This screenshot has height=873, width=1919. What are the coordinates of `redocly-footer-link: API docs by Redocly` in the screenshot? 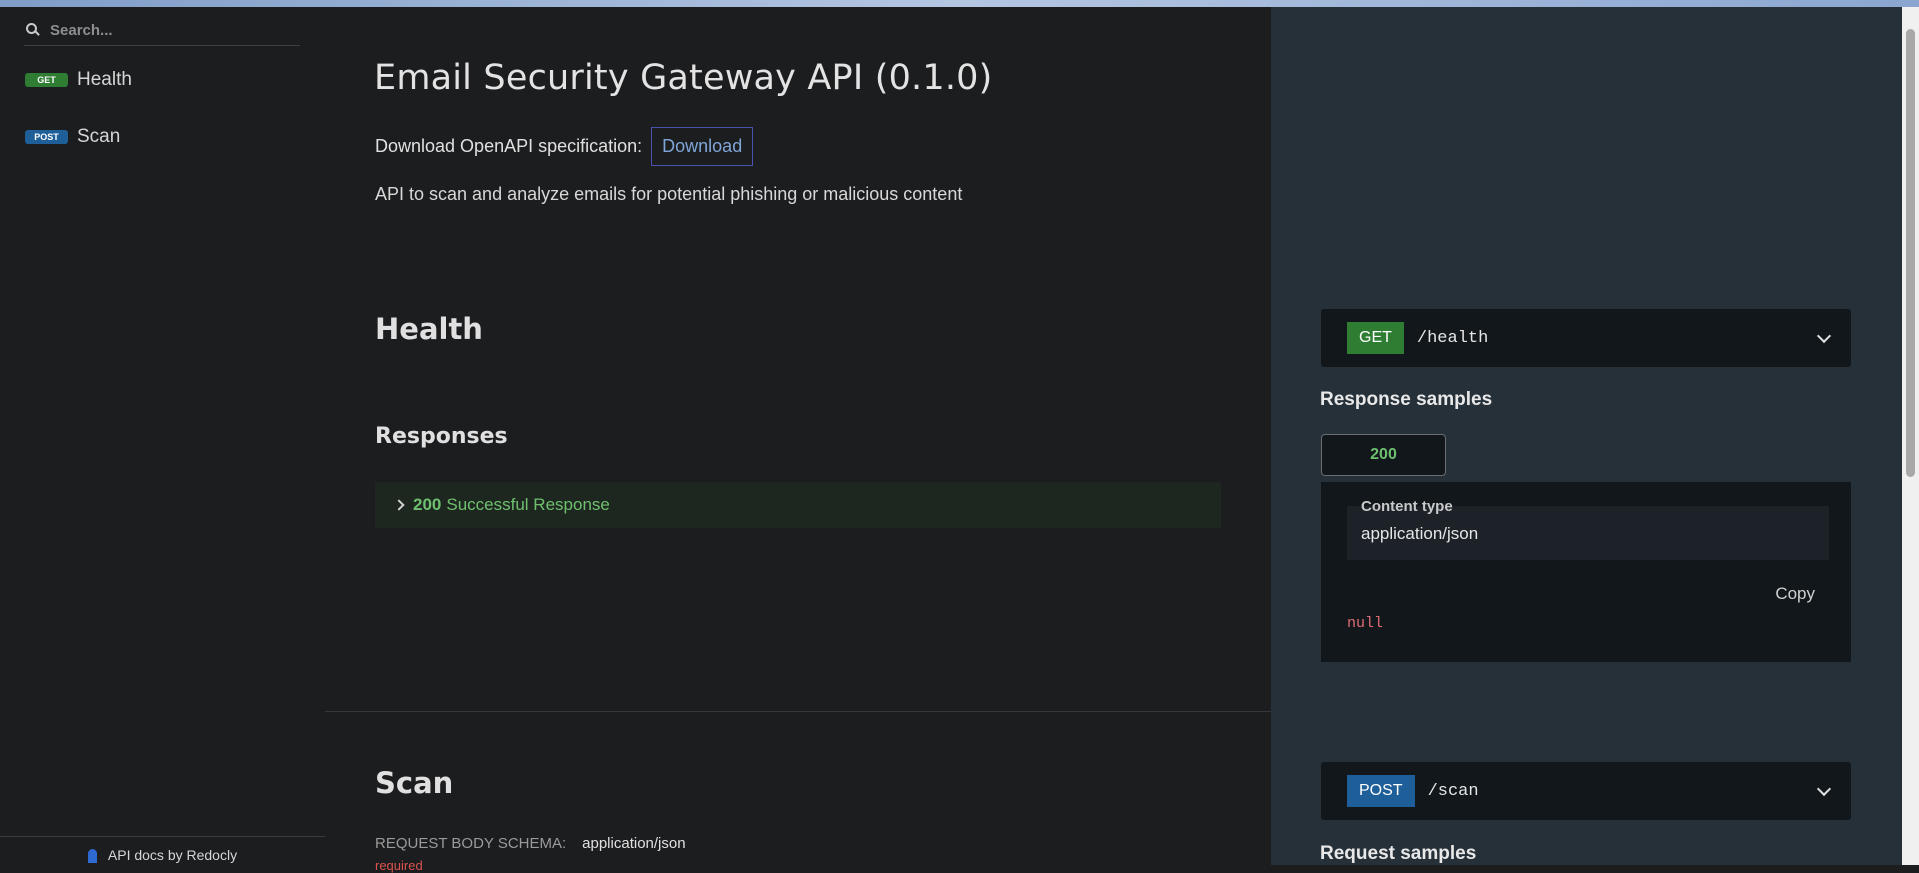 It's located at (162, 854).